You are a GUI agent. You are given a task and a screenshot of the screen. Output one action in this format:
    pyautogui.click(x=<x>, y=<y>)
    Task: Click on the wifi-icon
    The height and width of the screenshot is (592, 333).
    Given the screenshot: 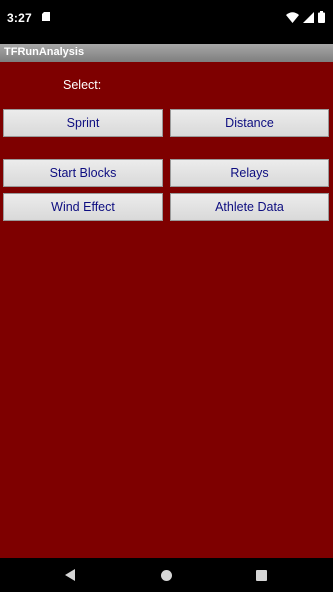 What is the action you would take?
    pyautogui.click(x=292, y=17)
    